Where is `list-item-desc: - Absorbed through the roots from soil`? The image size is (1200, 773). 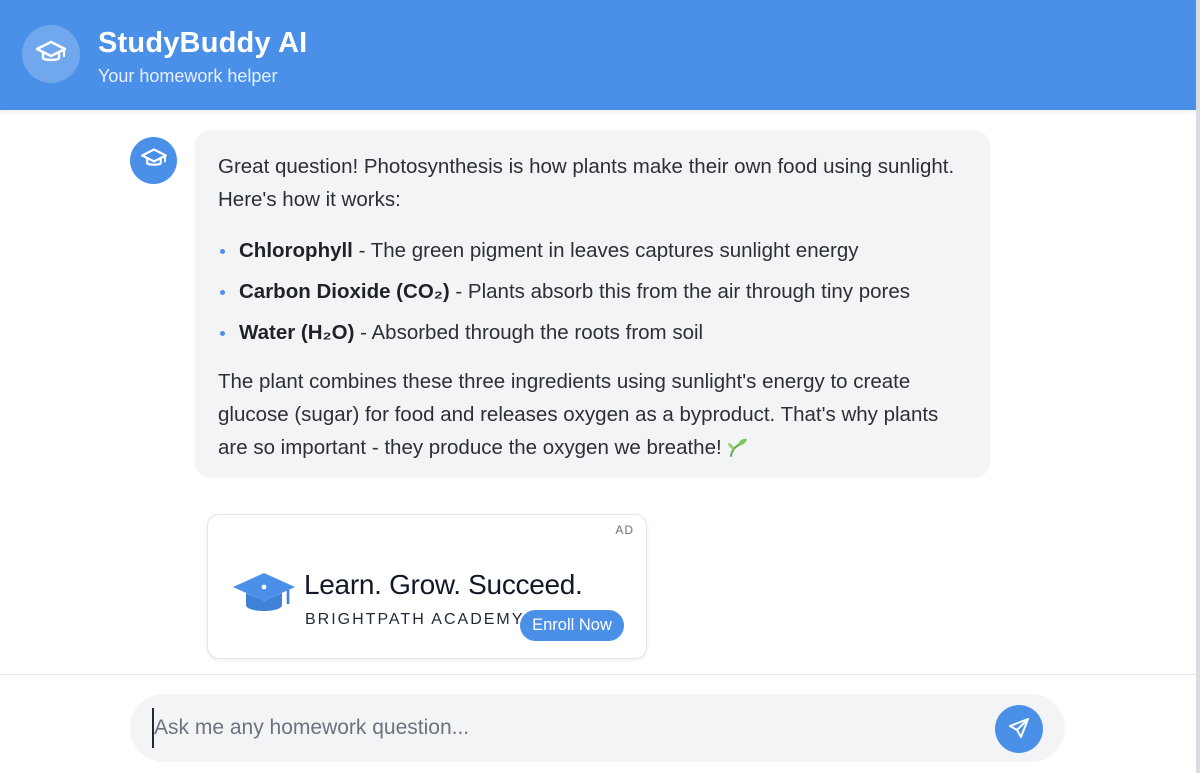
list-item-desc: - Absorbed through the roots from soil is located at coordinates (529, 332).